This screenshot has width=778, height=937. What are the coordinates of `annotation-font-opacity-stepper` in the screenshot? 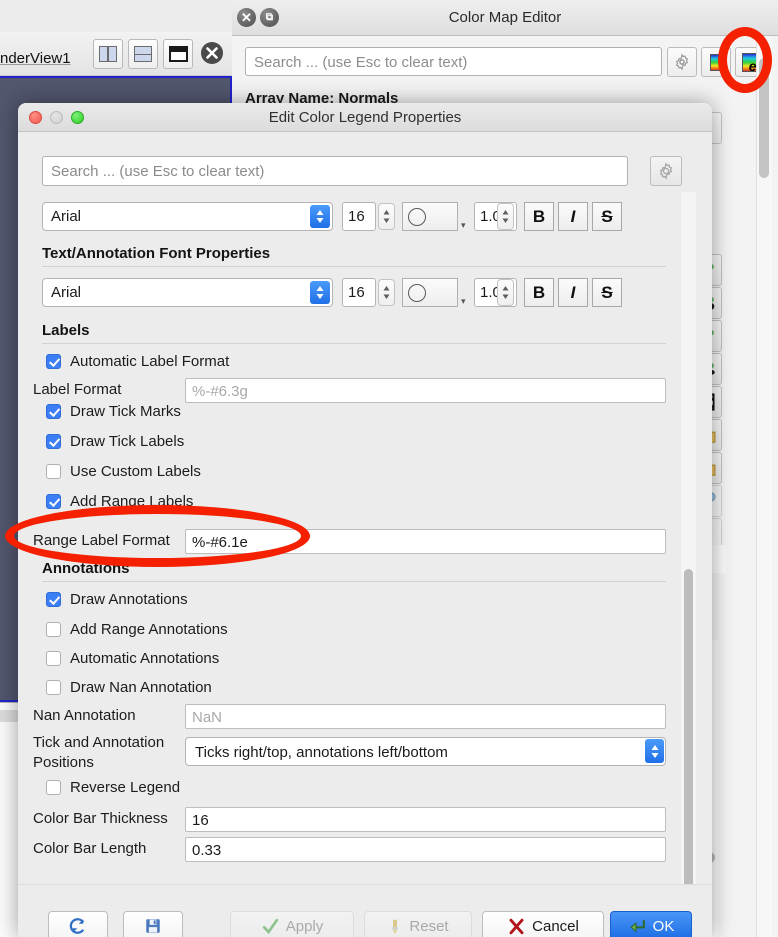 It's located at (505, 292).